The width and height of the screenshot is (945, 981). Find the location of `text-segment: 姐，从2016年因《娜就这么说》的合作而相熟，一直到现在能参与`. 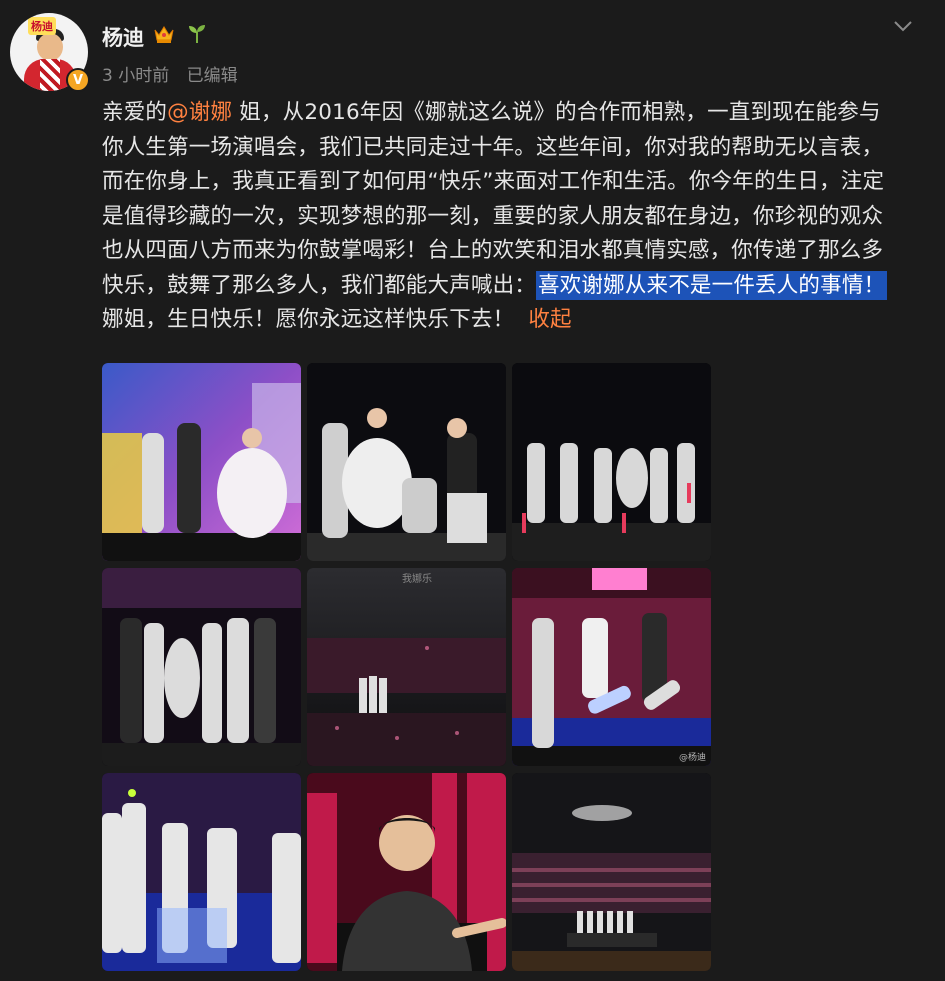

text-segment: 姐，从2016年因《娜就这么说》的合作而相熟，一直到现在能参与 is located at coordinates (556, 112).